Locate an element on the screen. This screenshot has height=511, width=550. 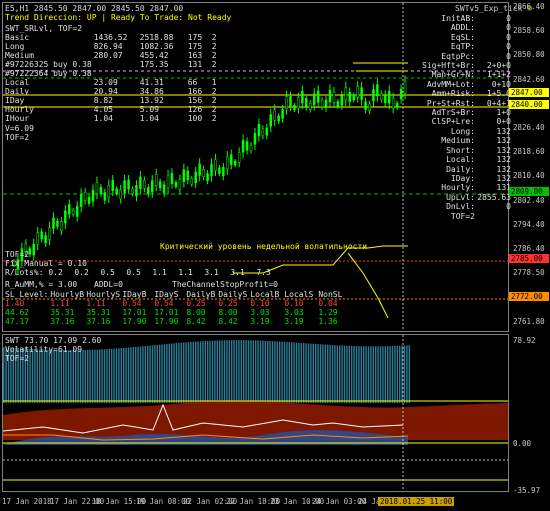
indicator-tof: TOF=2 is located at coordinates (17, 358).